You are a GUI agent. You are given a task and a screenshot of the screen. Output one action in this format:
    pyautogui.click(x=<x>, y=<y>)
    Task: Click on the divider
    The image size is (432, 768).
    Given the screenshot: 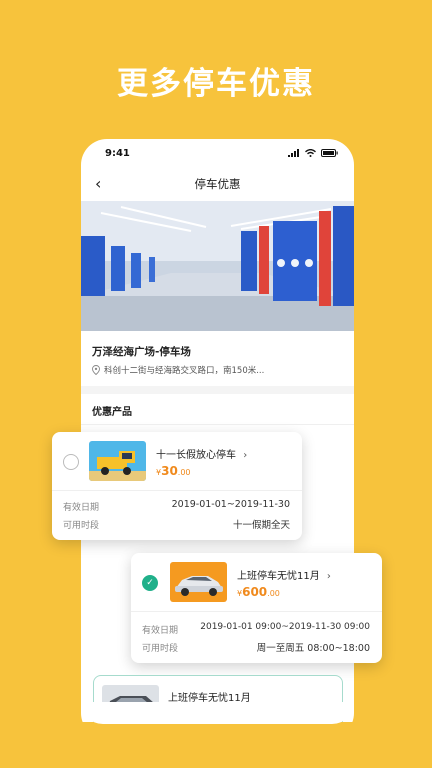 What is the action you would take?
    pyautogui.click(x=217, y=424)
    